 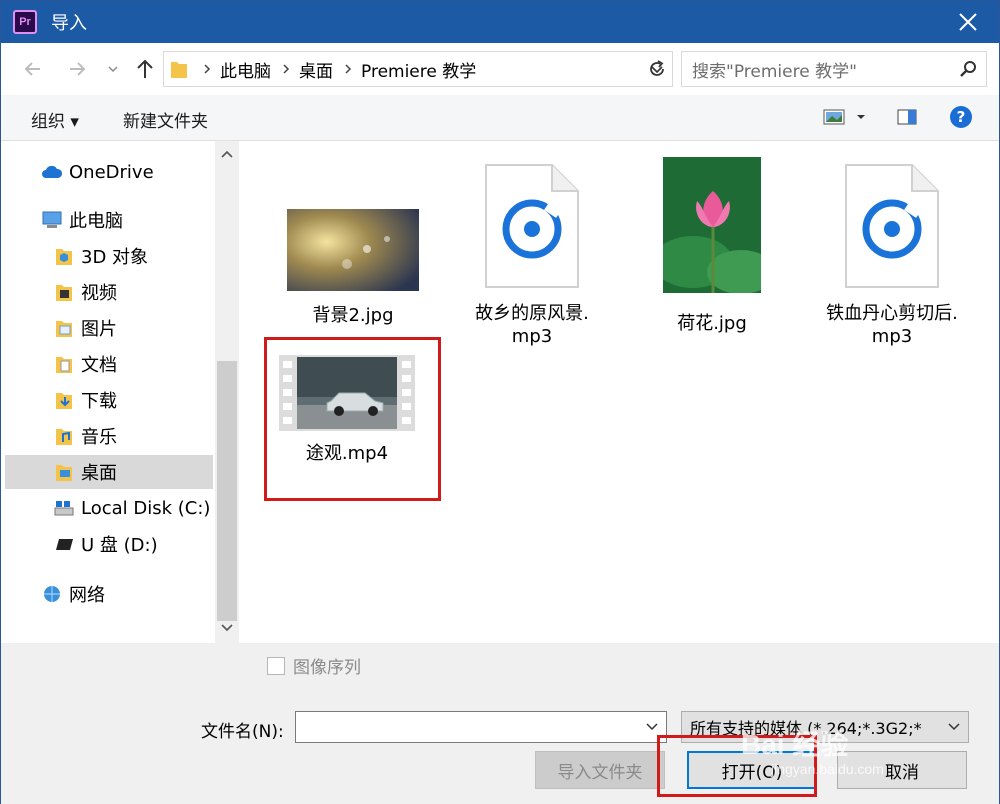 I want to click on usb-drive-icon, so click(x=64, y=544).